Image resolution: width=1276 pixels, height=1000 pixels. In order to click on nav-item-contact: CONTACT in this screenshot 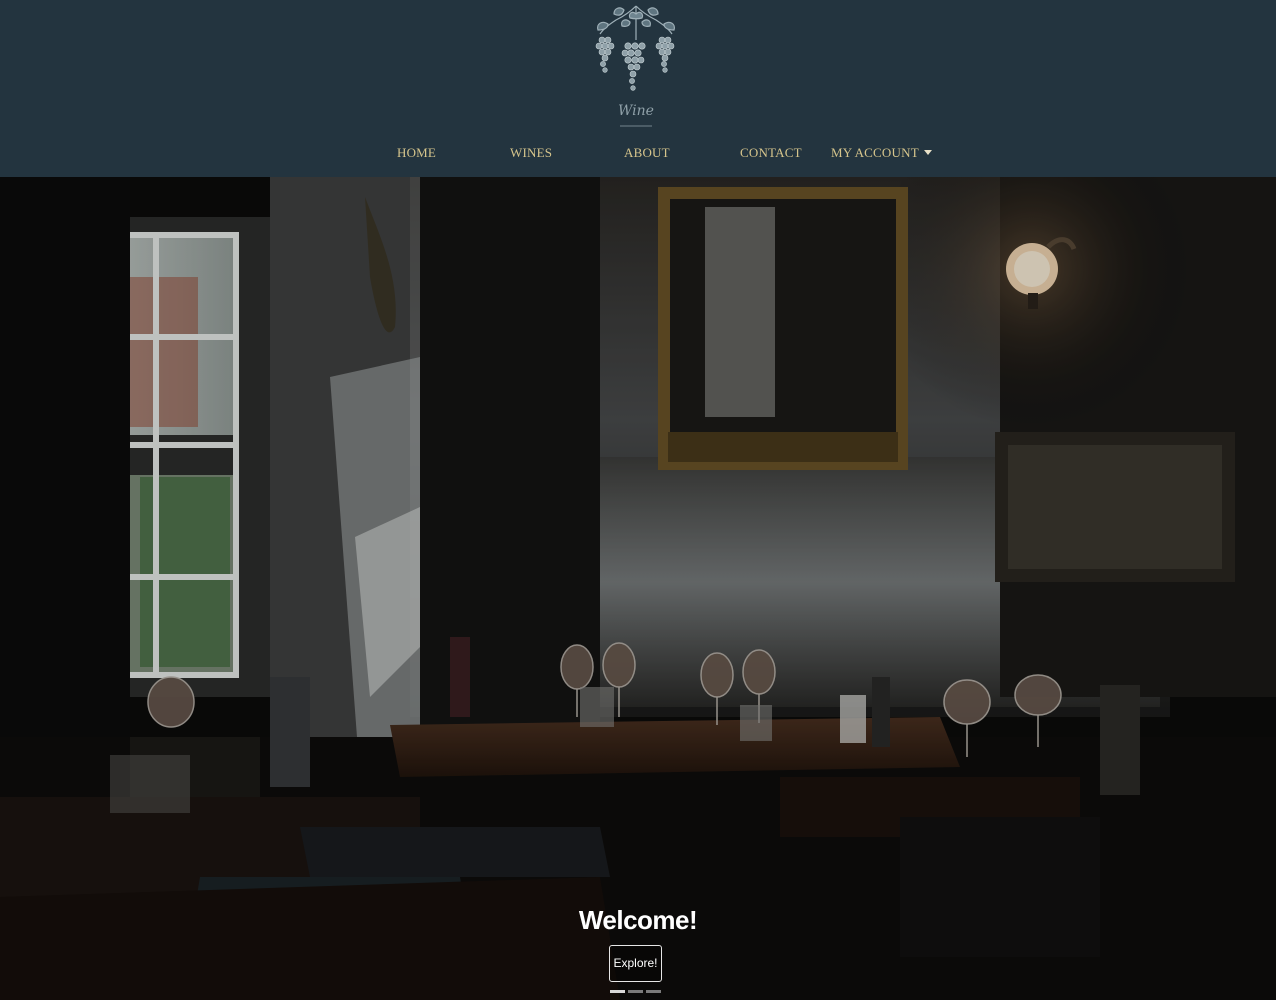, I will do `click(771, 153)`.